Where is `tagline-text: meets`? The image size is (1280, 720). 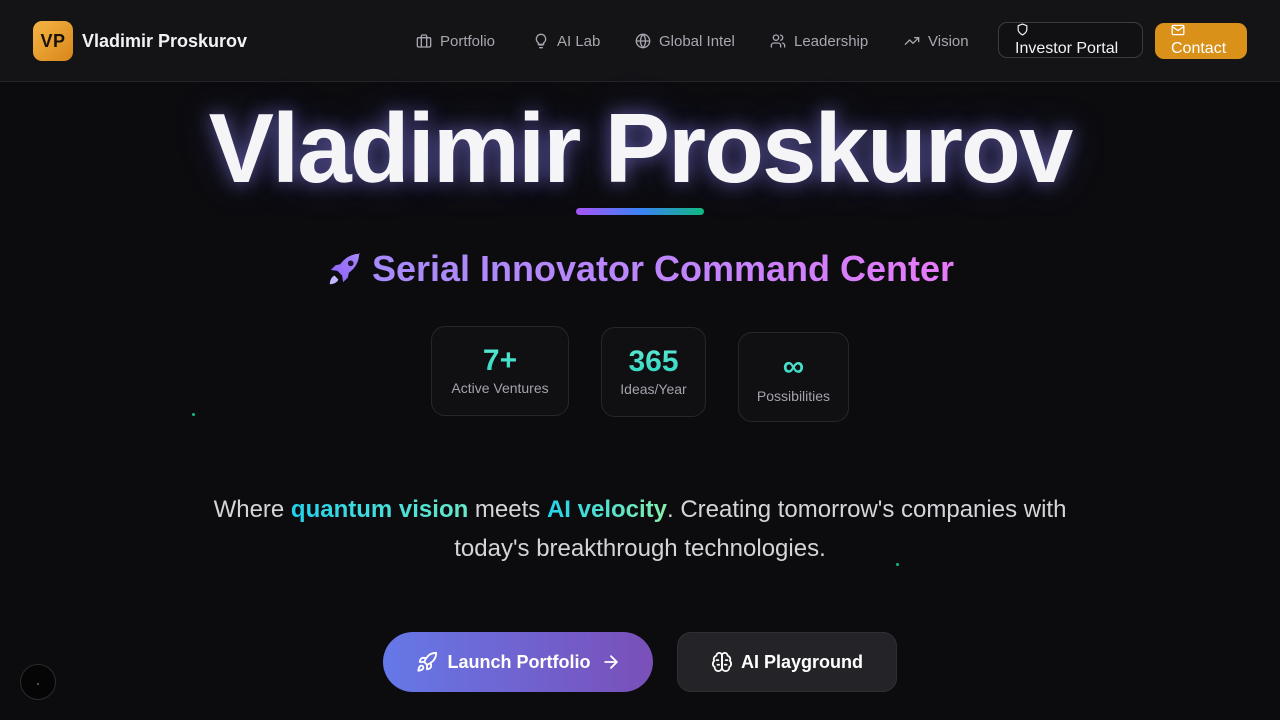
tagline-text: meets is located at coordinates (507, 509).